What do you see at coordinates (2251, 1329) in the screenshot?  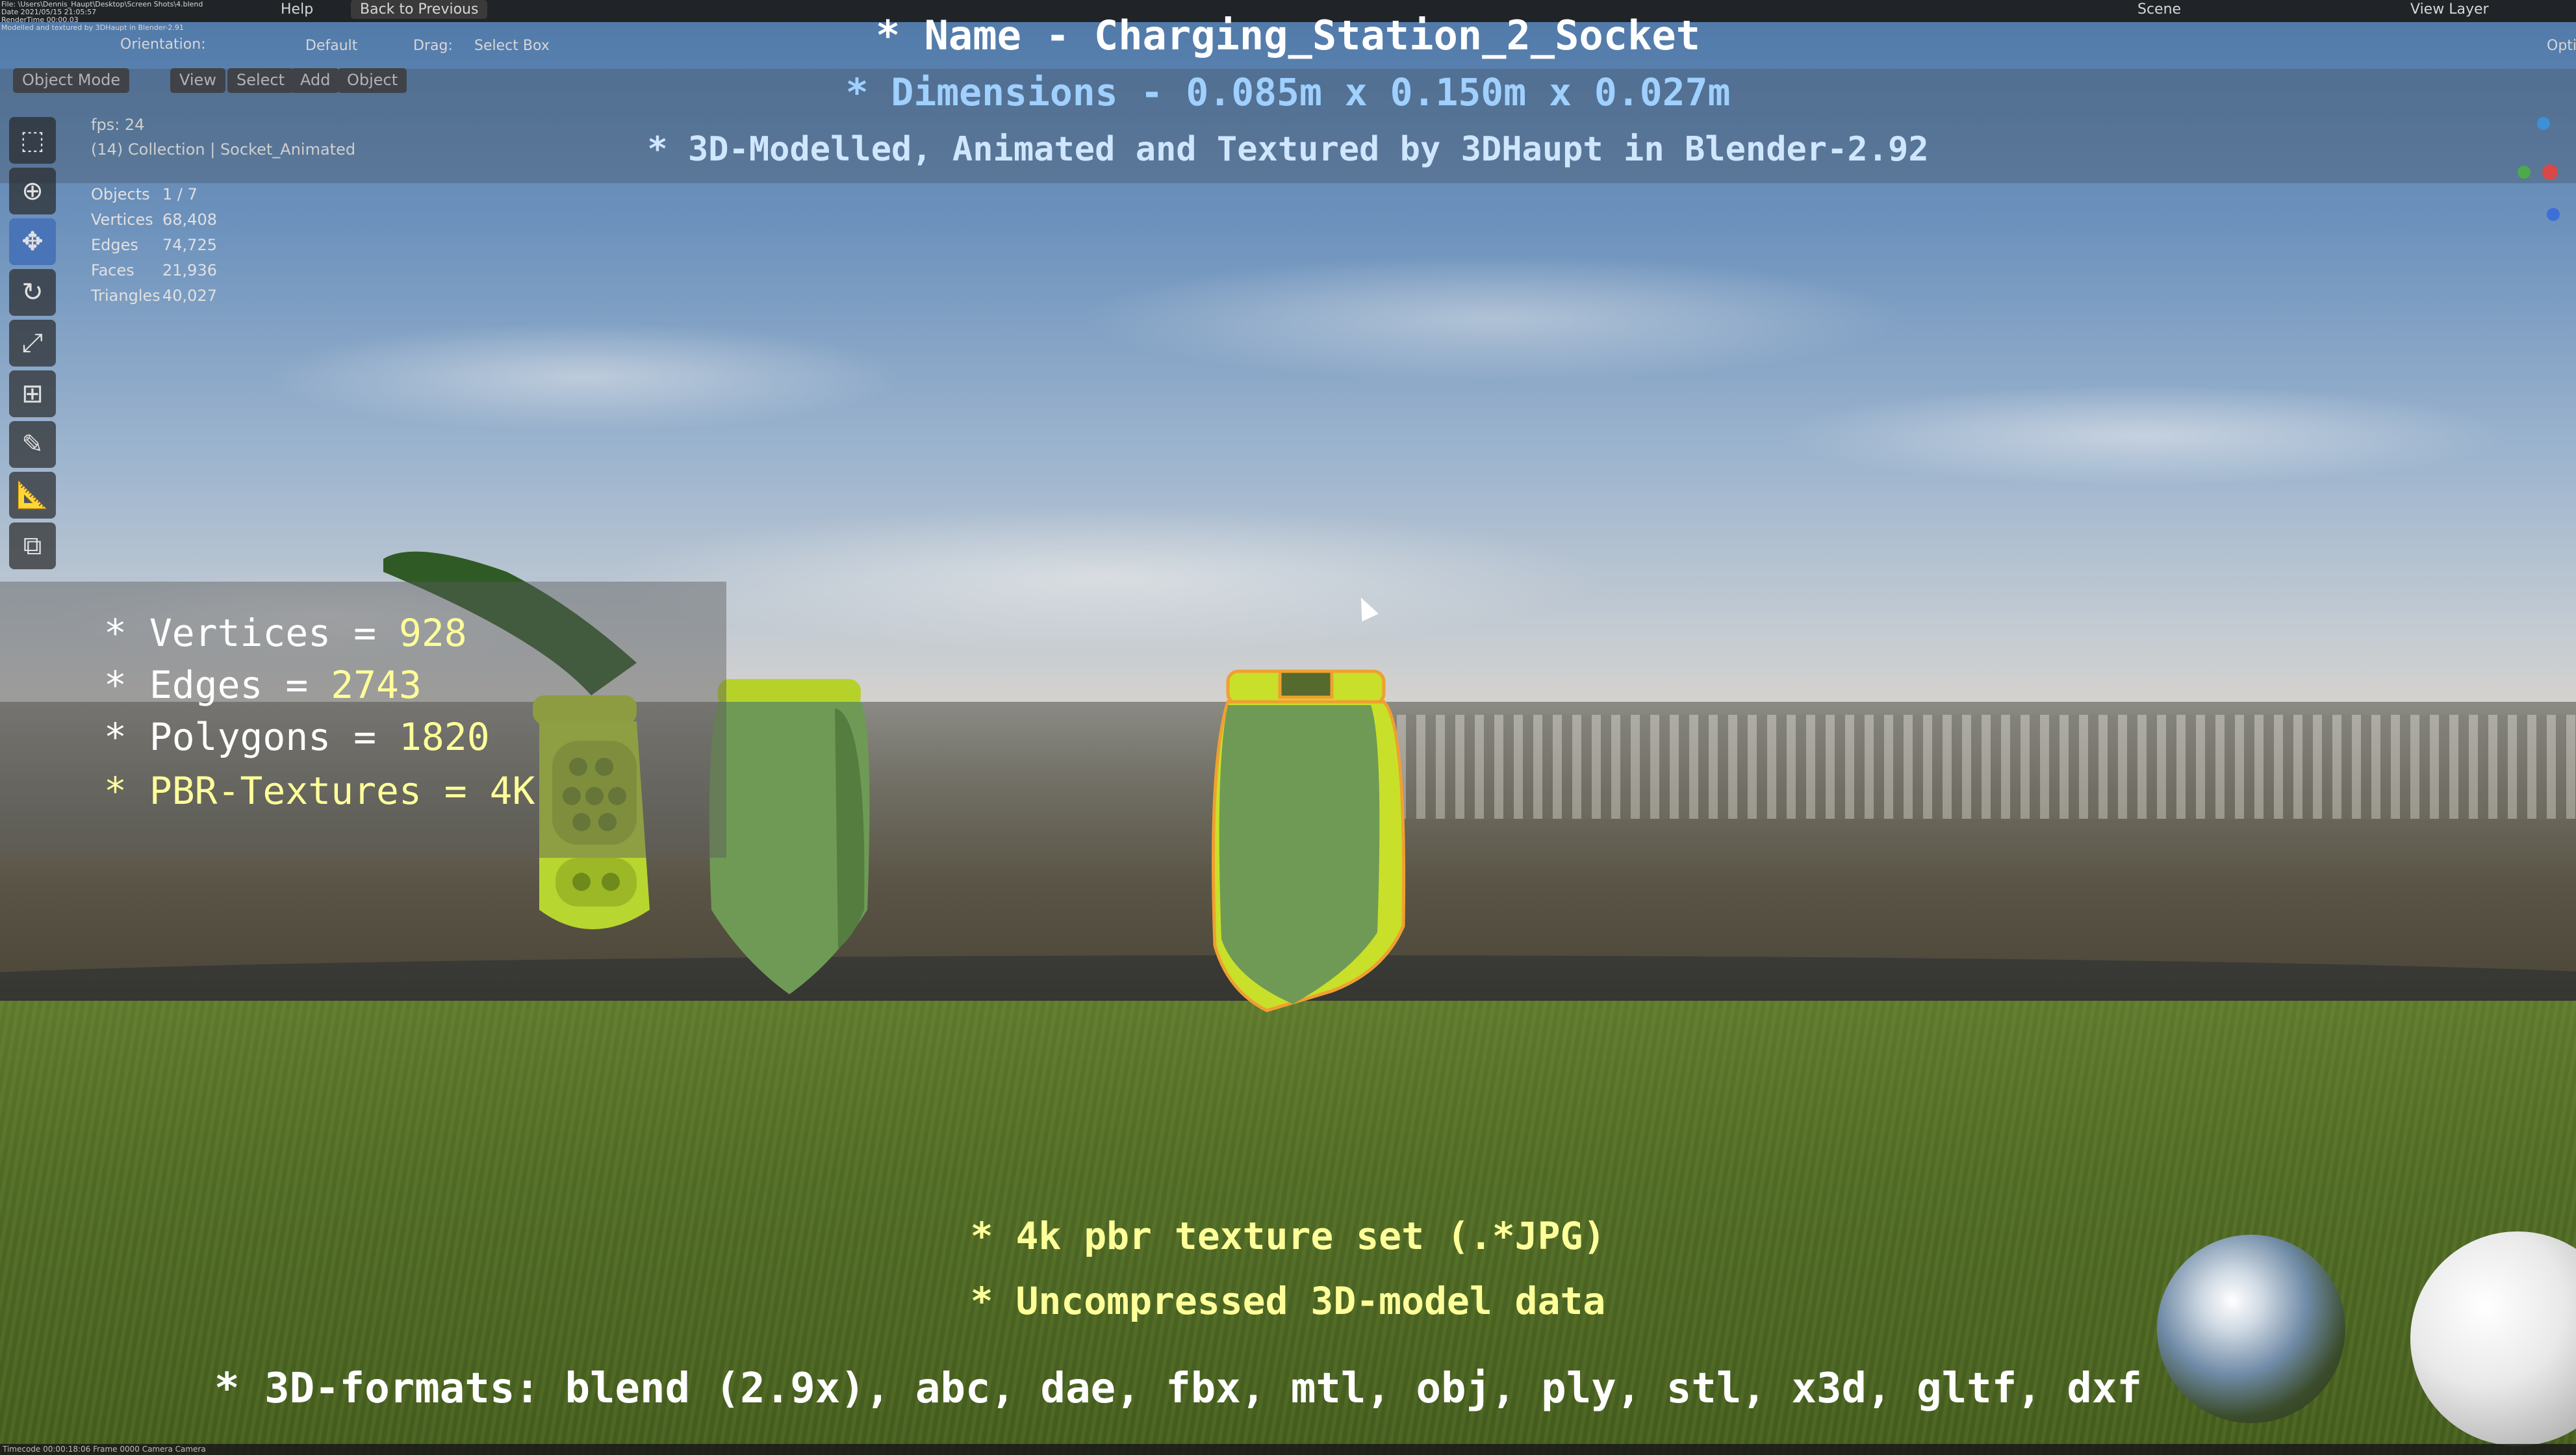 I see `hdri-preview-chrome-sphere` at bounding box center [2251, 1329].